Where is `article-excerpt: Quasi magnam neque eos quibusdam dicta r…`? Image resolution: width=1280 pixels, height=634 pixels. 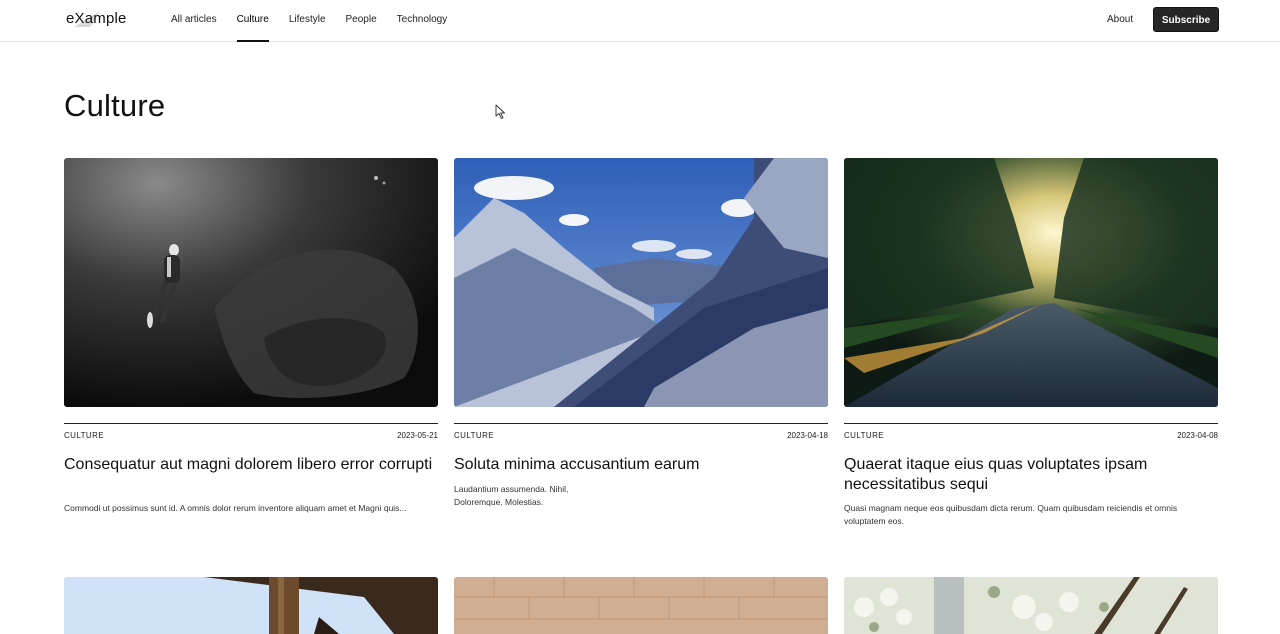
article-excerpt: Quasi magnam neque eos quibusdam dicta r… is located at coordinates (1011, 514).